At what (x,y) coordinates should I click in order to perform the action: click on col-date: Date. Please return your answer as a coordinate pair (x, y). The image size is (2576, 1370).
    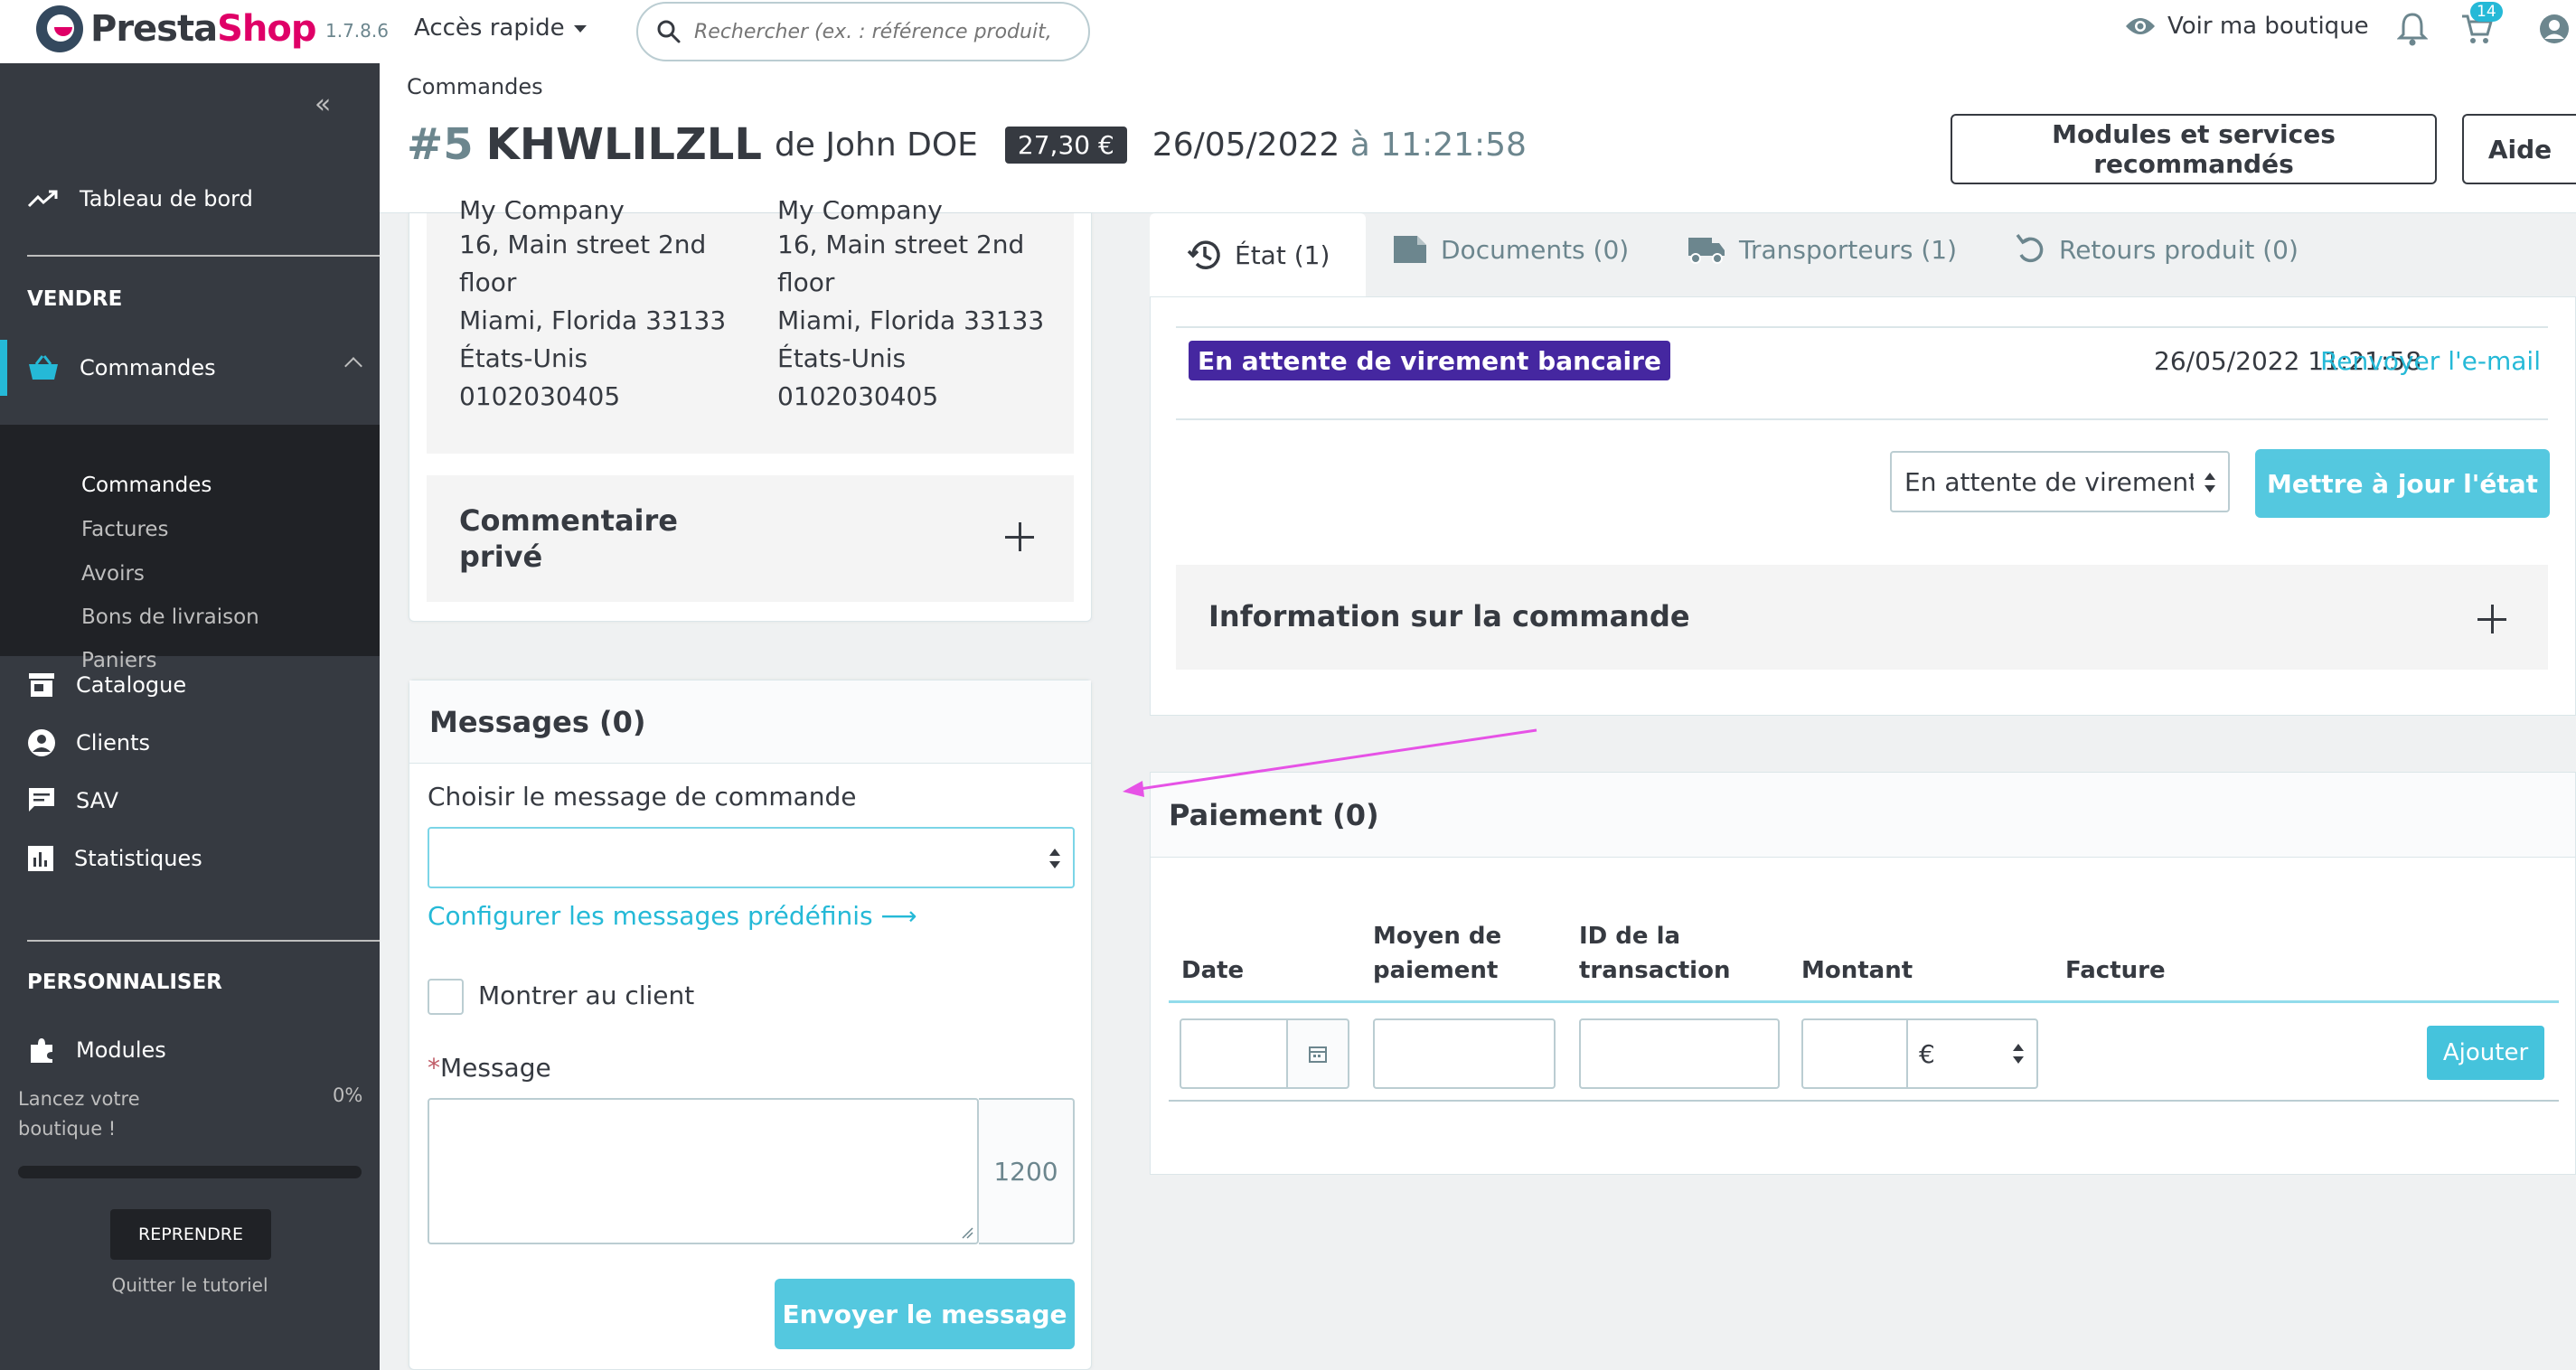
    Looking at the image, I should click on (1213, 970).